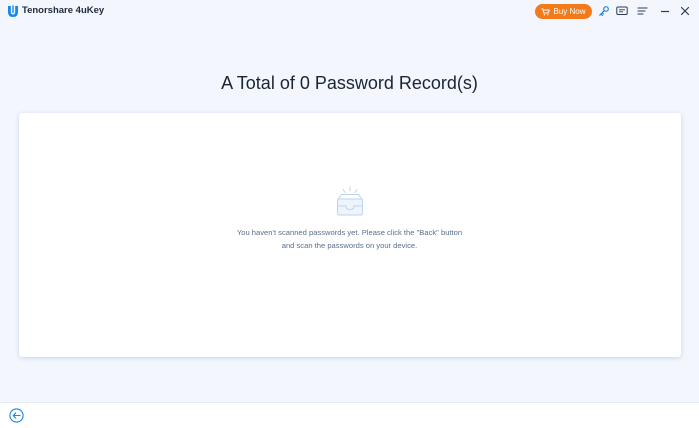  What do you see at coordinates (349, 12) in the screenshot?
I see `title-bar: Tenorshare 4uKey Buy Now` at bounding box center [349, 12].